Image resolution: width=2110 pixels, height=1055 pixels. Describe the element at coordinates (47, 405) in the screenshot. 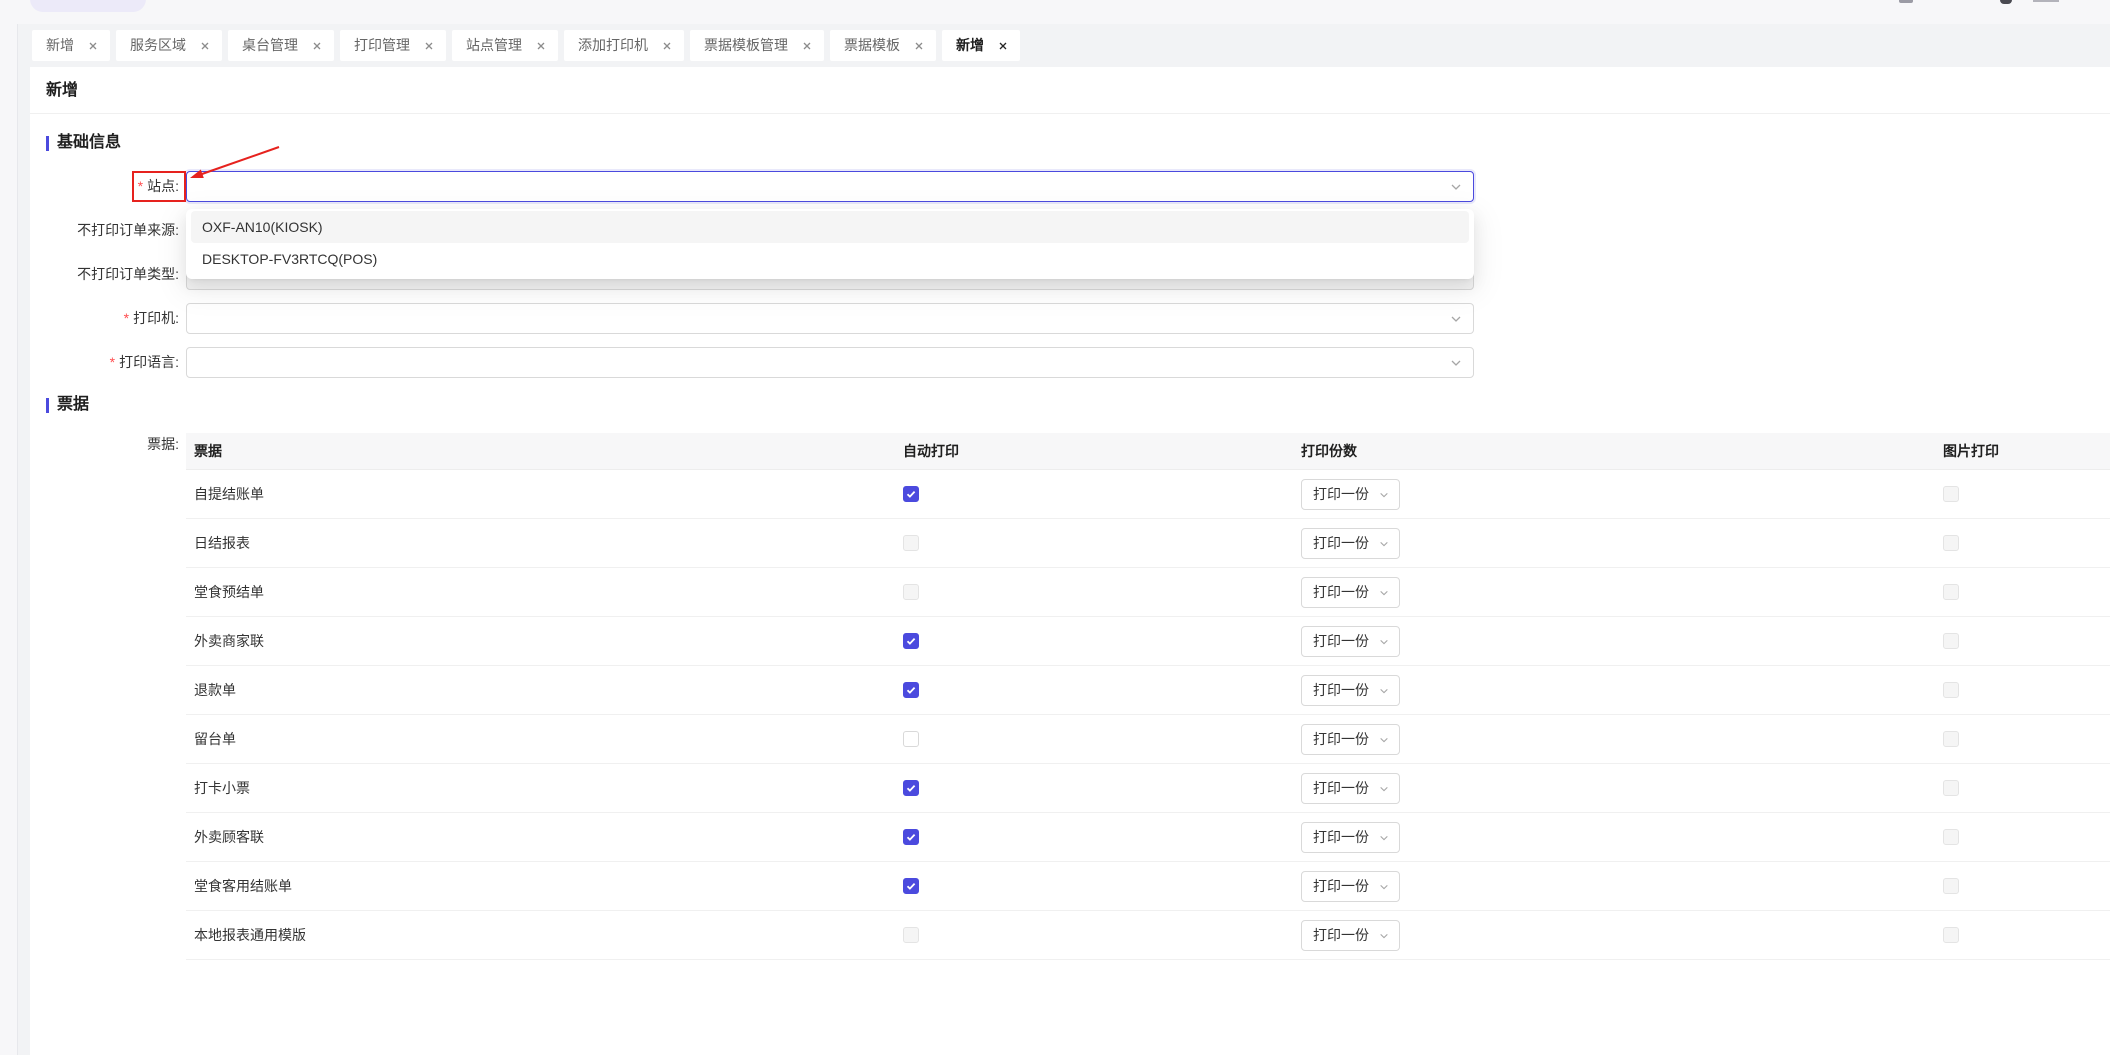

I see `section-accent-bar` at that location.